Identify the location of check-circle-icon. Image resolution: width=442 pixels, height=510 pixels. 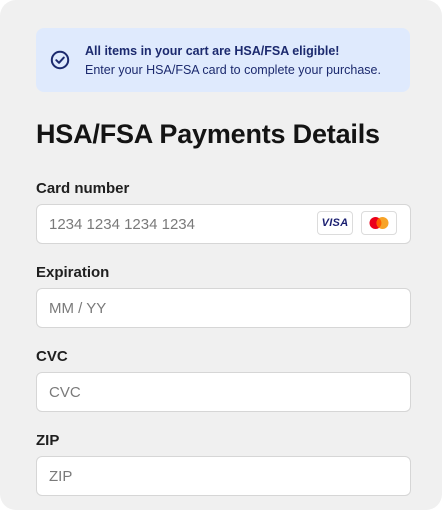
(60, 60).